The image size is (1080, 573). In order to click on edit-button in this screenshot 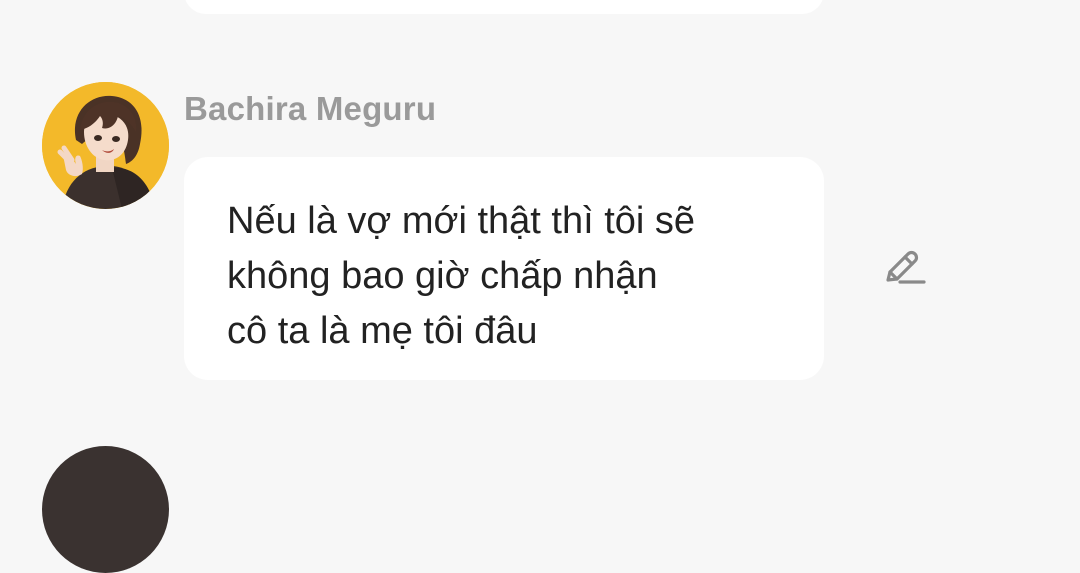, I will do `click(904, 269)`.